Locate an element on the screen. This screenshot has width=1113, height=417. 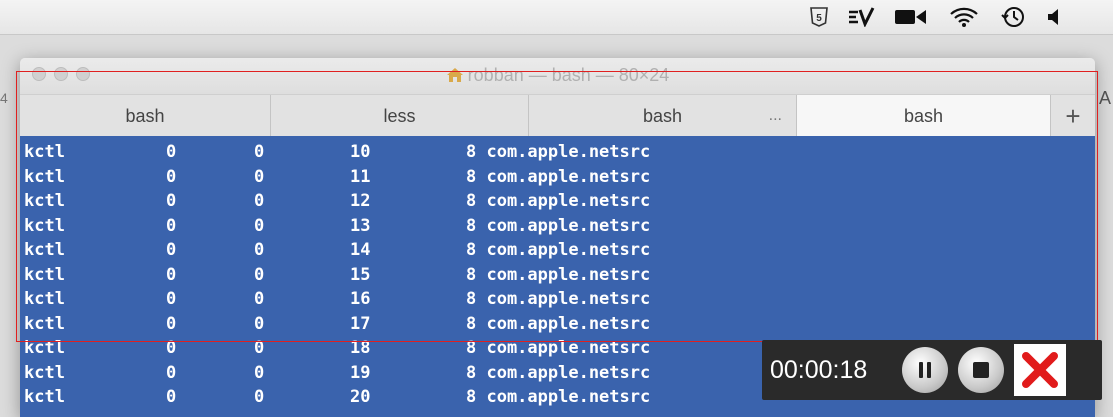
terminal-line: kctl 0 0 13 8 com.apple.netsrc is located at coordinates (557, 228).